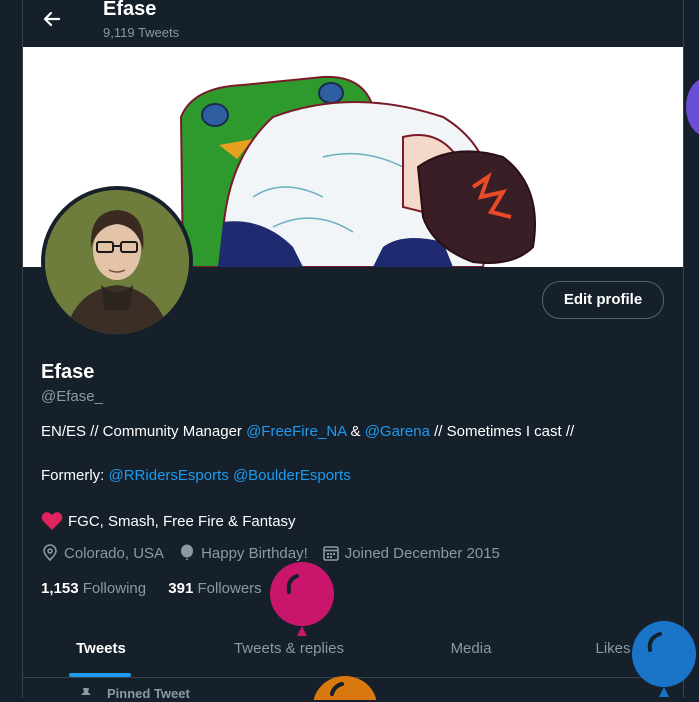  I want to click on birthday-text: Happy Birthday!, so click(254, 553).